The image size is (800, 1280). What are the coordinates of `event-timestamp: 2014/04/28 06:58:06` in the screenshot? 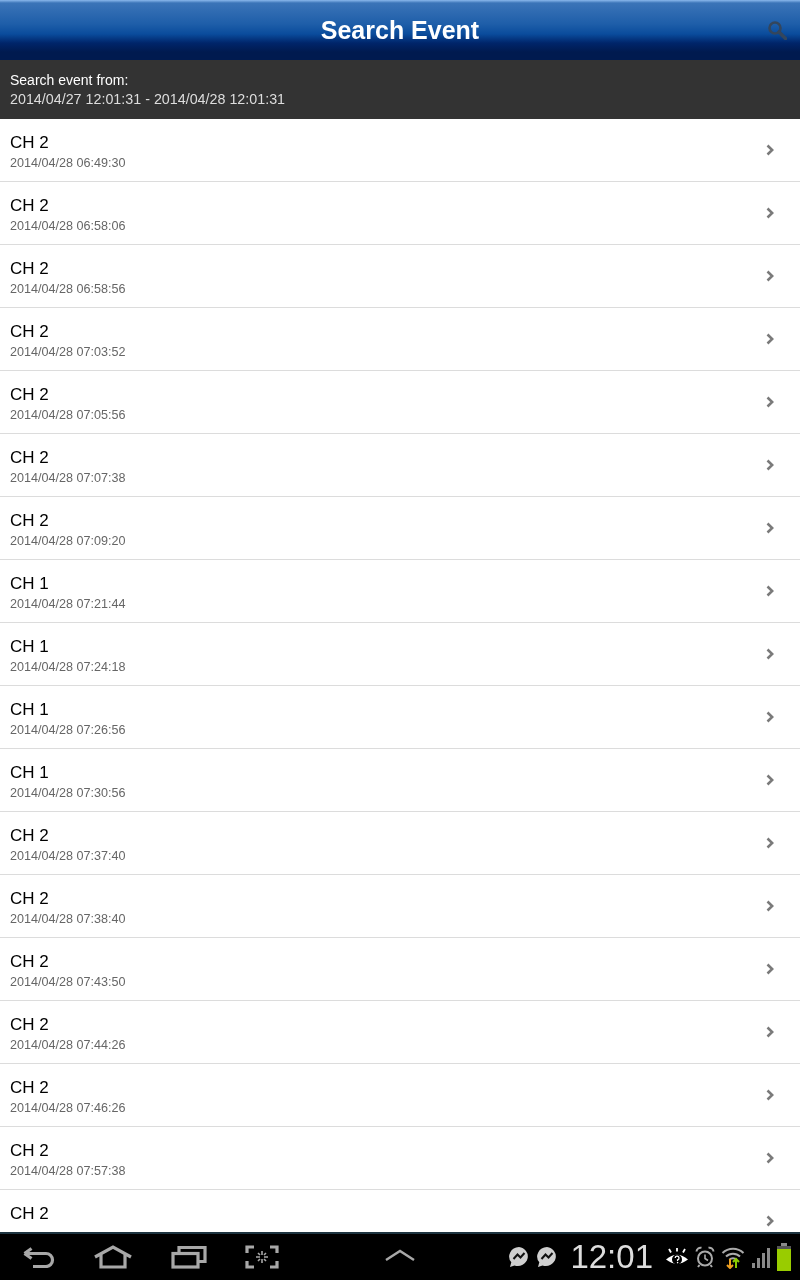 It's located at (68, 226).